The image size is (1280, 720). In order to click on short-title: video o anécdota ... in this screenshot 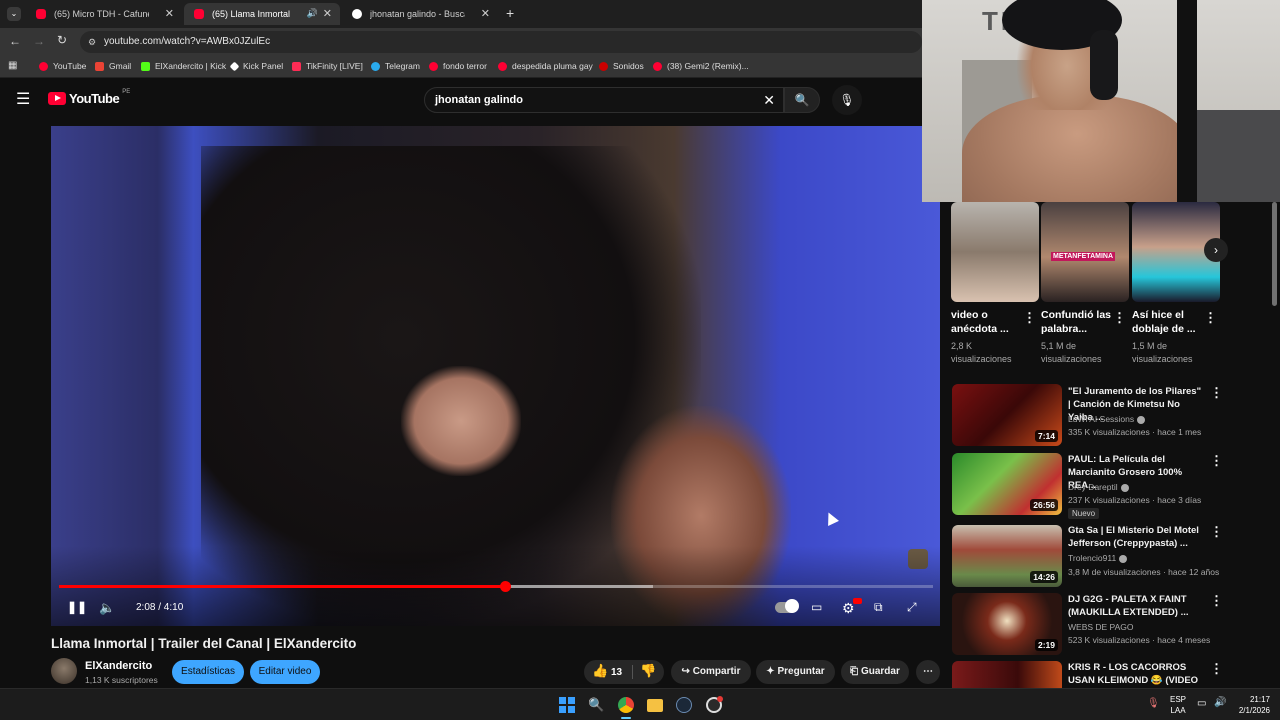, I will do `click(987, 322)`.